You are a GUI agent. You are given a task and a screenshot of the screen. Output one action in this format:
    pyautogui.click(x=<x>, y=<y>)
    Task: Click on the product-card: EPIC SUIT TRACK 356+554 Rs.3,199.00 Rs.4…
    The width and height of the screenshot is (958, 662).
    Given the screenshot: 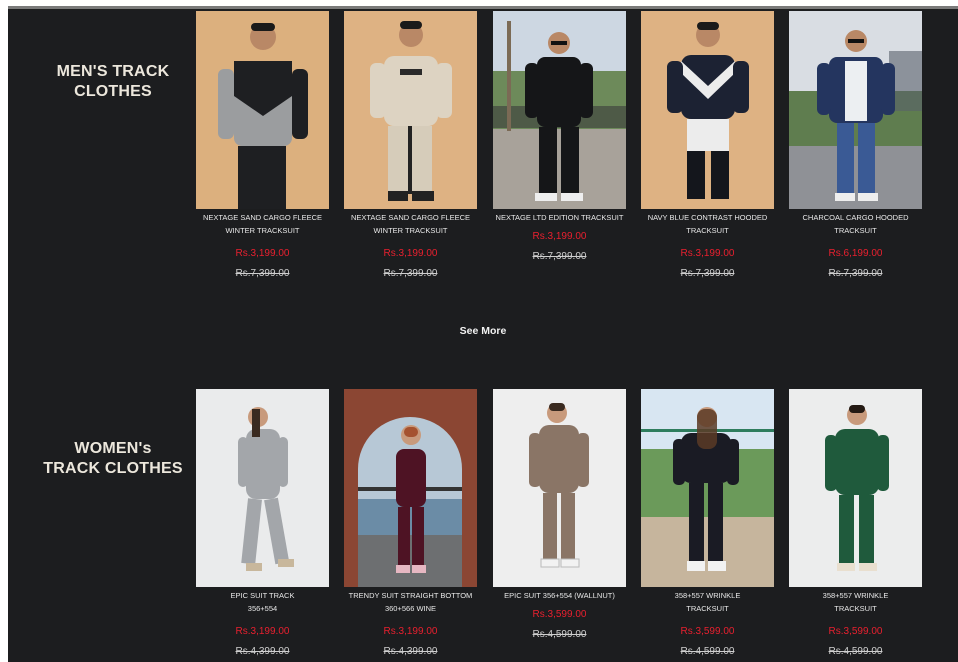 What is the action you would take?
    pyautogui.click(x=262, y=524)
    